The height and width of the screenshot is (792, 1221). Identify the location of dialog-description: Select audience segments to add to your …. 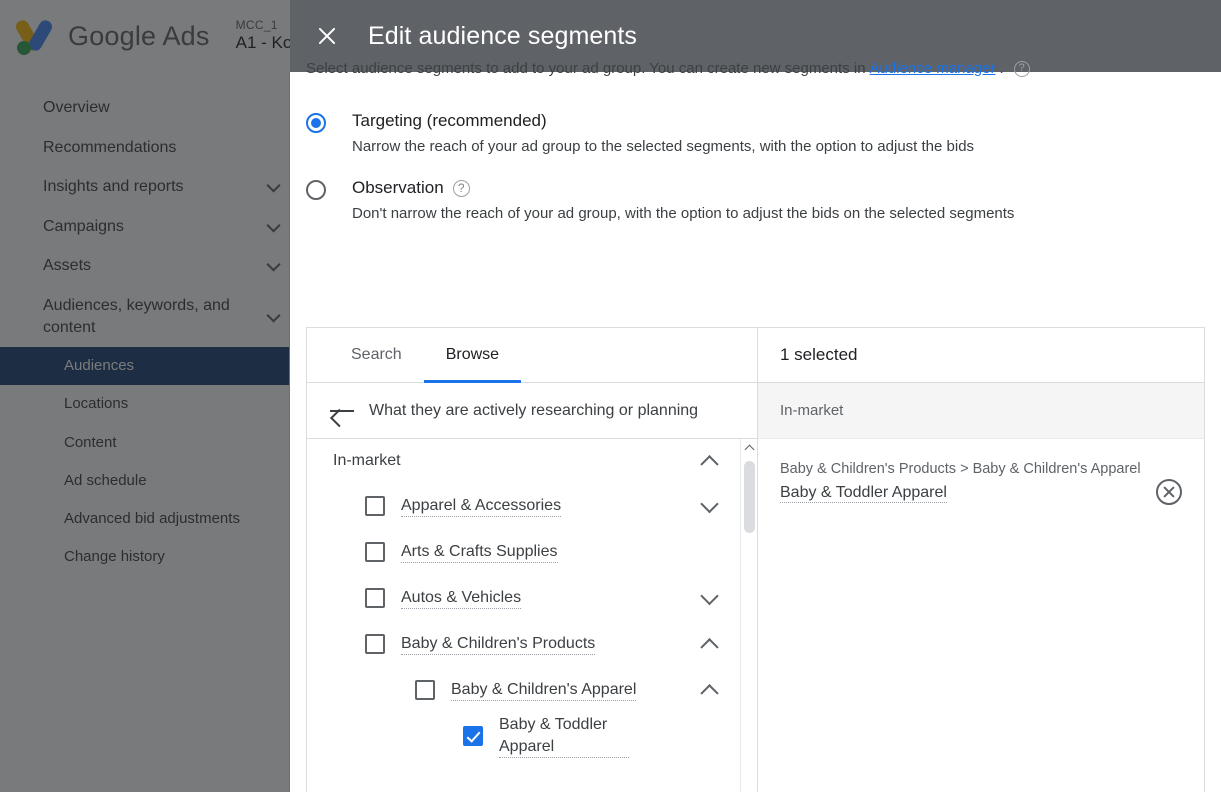
(755, 68).